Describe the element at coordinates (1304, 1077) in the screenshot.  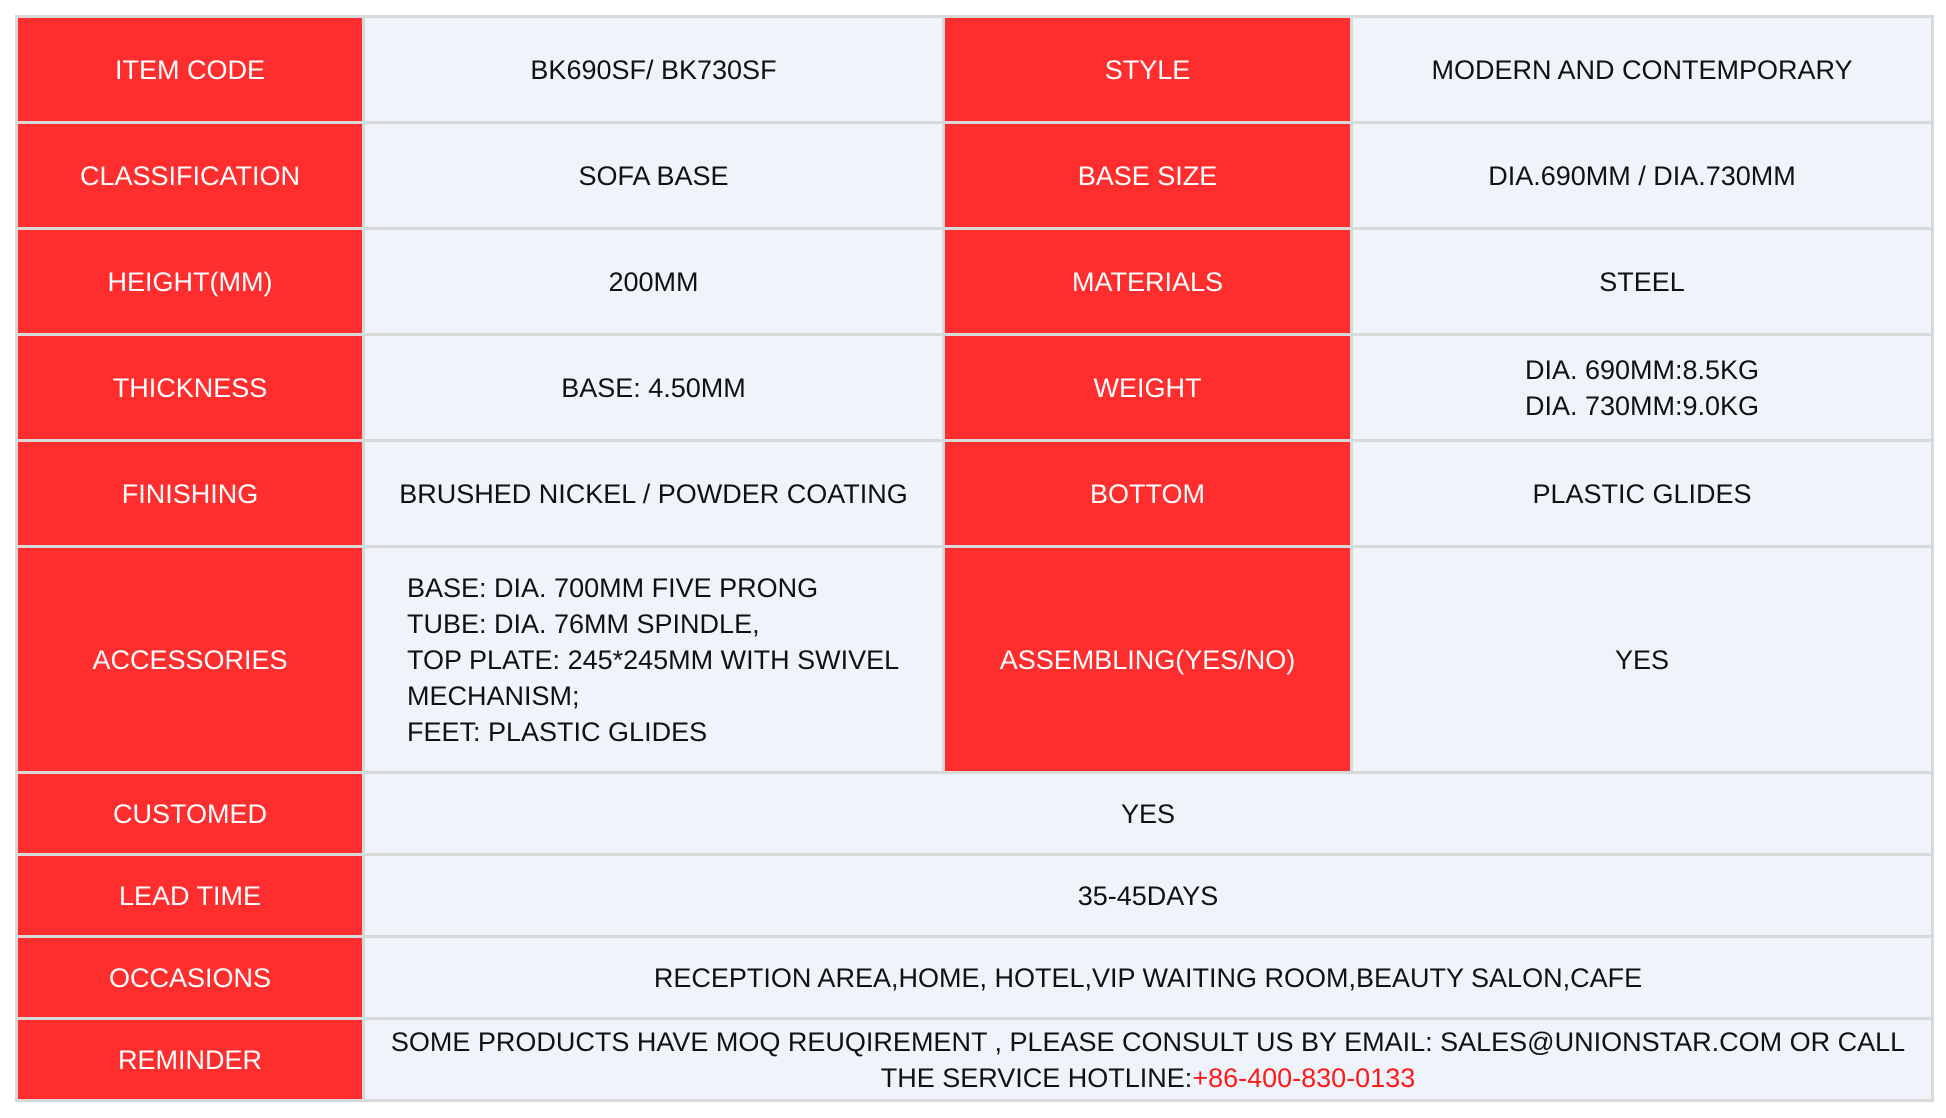
I see `service-hotline-number: +86-400-830-0133` at that location.